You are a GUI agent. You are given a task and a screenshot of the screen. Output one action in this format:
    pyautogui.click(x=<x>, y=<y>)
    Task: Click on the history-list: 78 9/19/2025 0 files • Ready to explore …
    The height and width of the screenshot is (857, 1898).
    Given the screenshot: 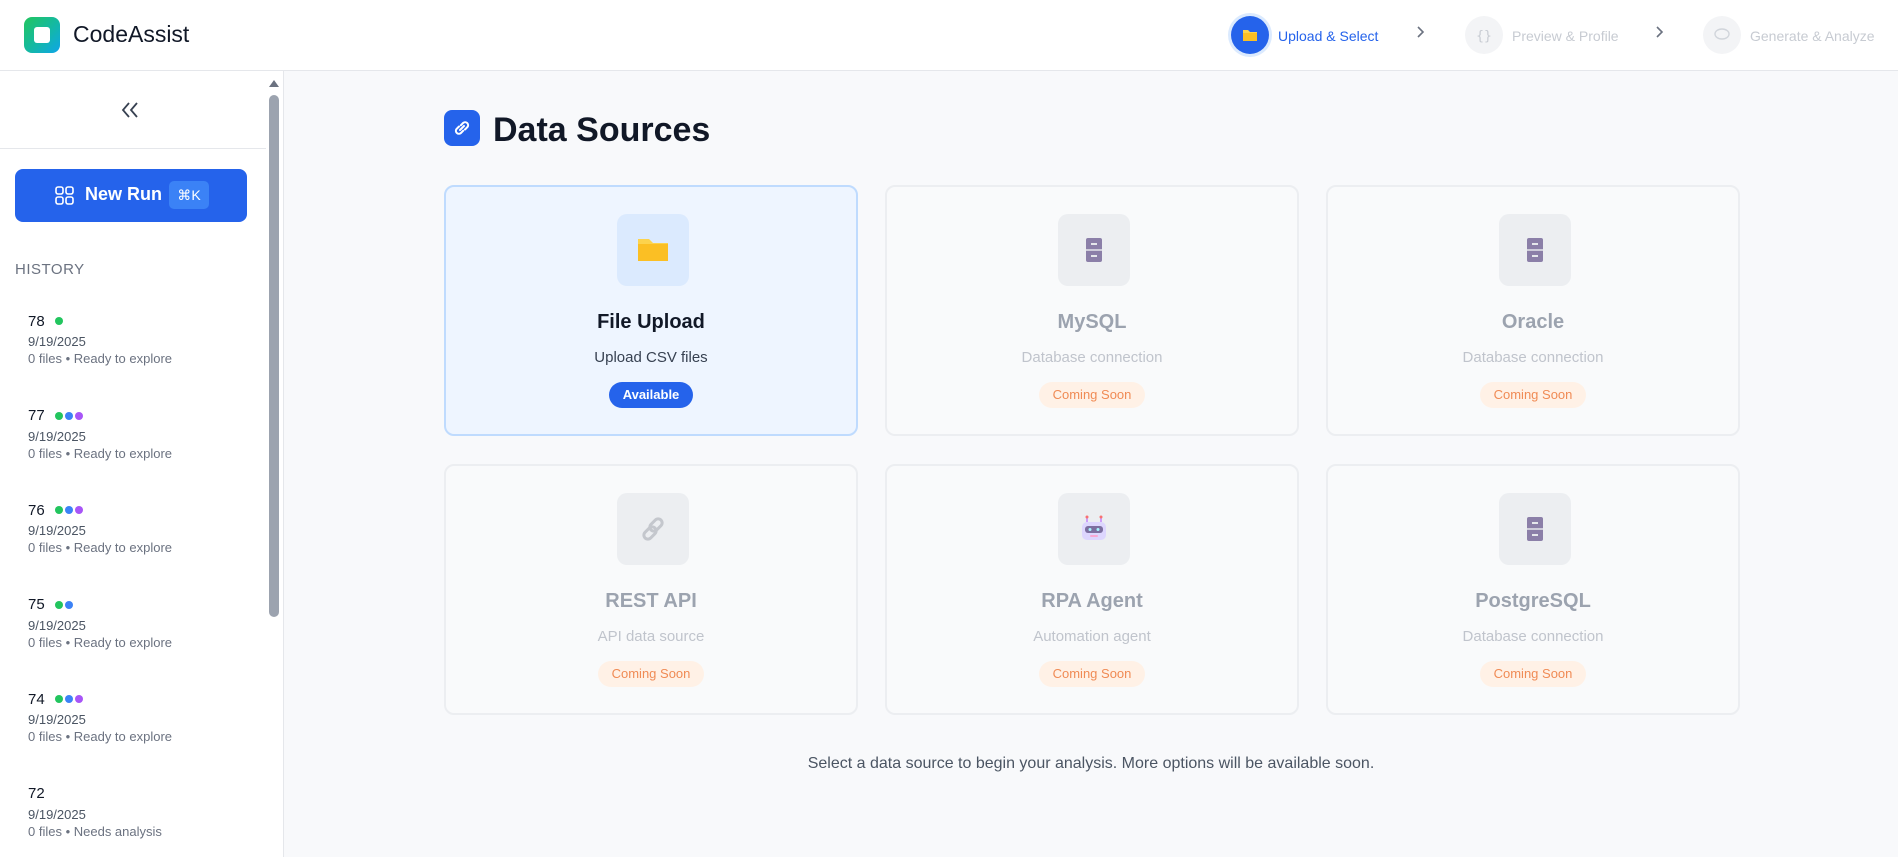 What is the action you would take?
    pyautogui.click(x=143, y=584)
    